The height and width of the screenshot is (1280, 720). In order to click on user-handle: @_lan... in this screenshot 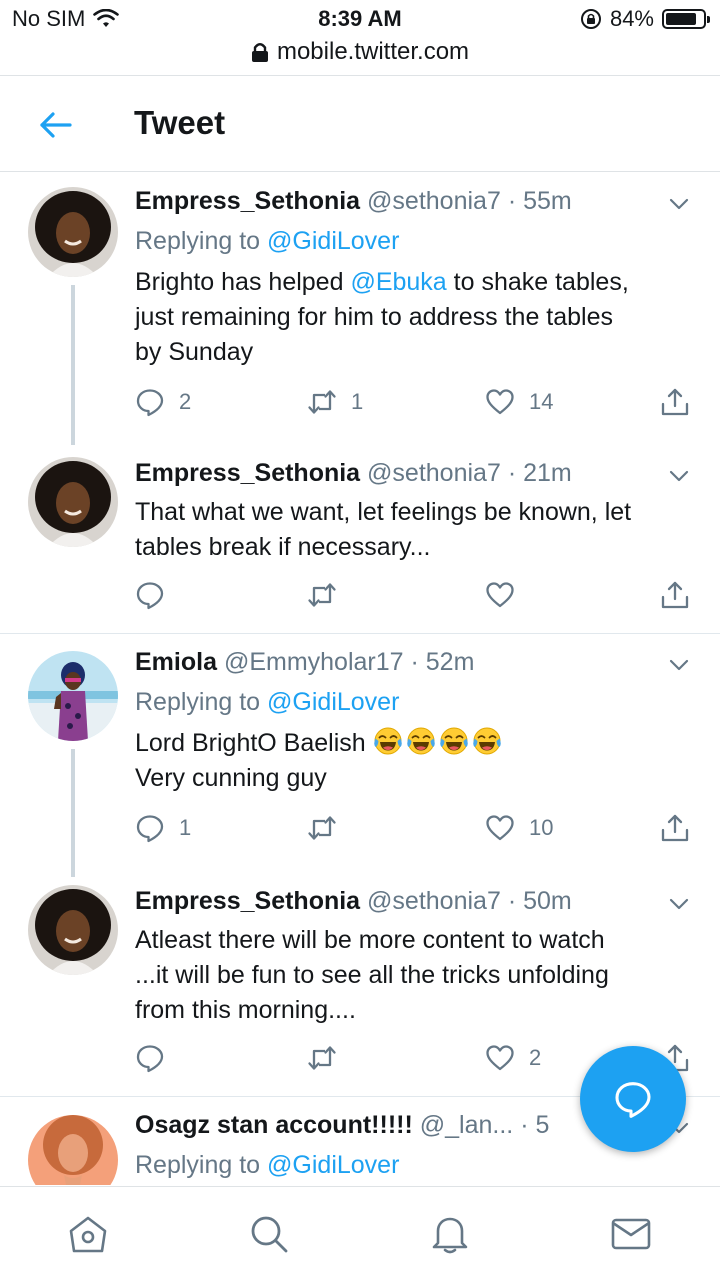, I will do `click(466, 1125)`.